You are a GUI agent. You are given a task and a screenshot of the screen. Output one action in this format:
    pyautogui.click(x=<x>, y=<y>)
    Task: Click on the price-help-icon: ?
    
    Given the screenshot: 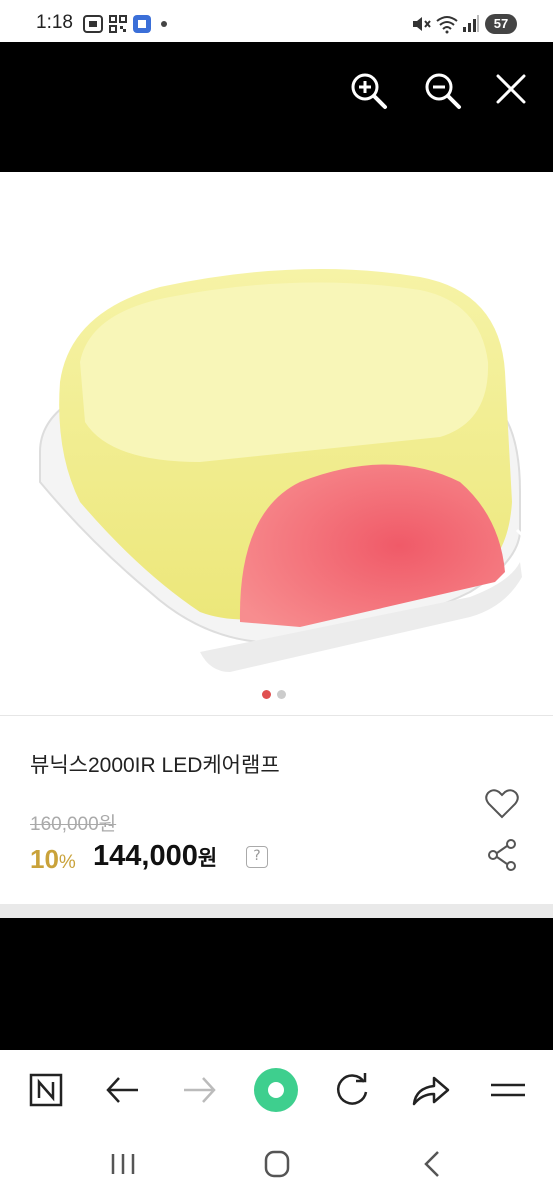 What is the action you would take?
    pyautogui.click(x=257, y=857)
    